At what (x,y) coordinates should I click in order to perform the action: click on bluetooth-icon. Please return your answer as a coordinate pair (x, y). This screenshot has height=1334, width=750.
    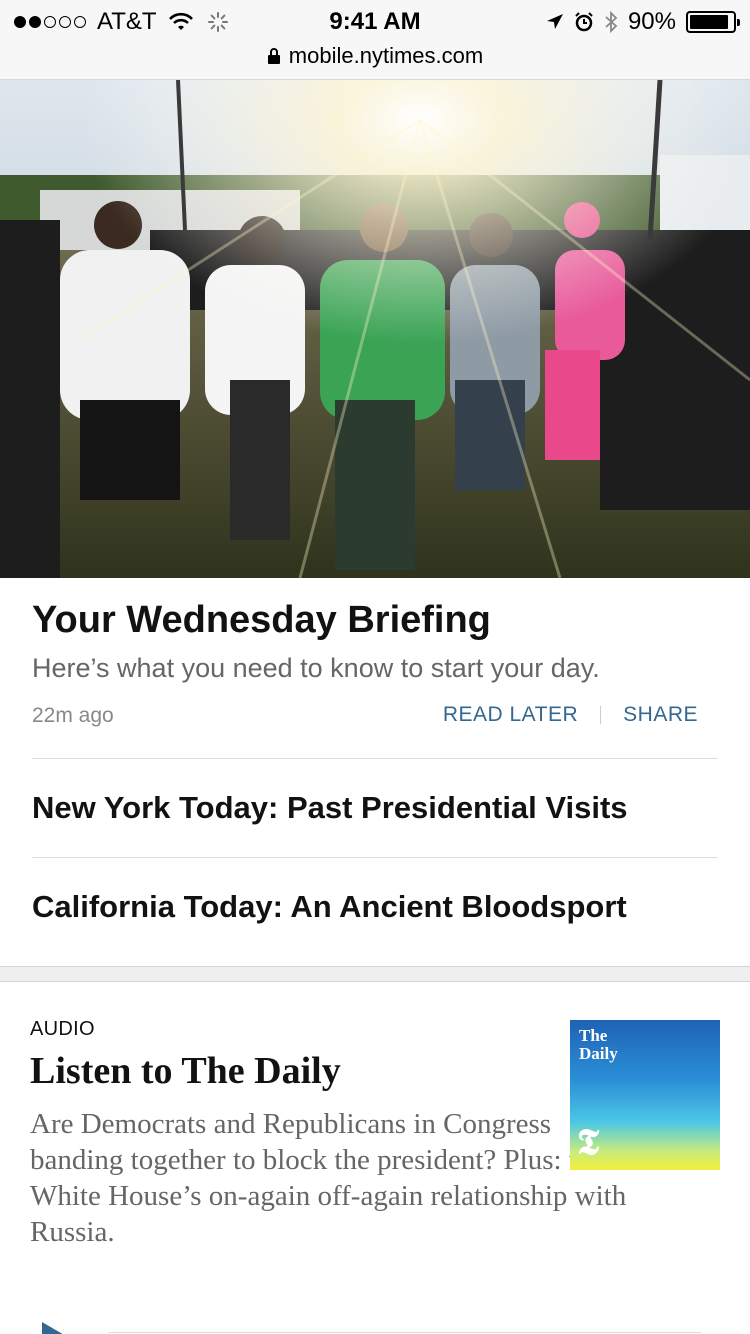
    Looking at the image, I should click on (611, 22).